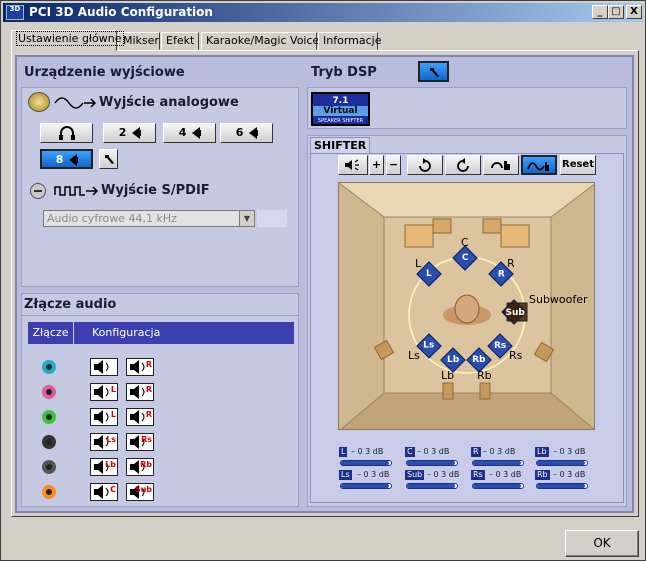 The height and width of the screenshot is (561, 646). I want to click on level-meter: Ls – 0 3 dB, so click(365, 481).